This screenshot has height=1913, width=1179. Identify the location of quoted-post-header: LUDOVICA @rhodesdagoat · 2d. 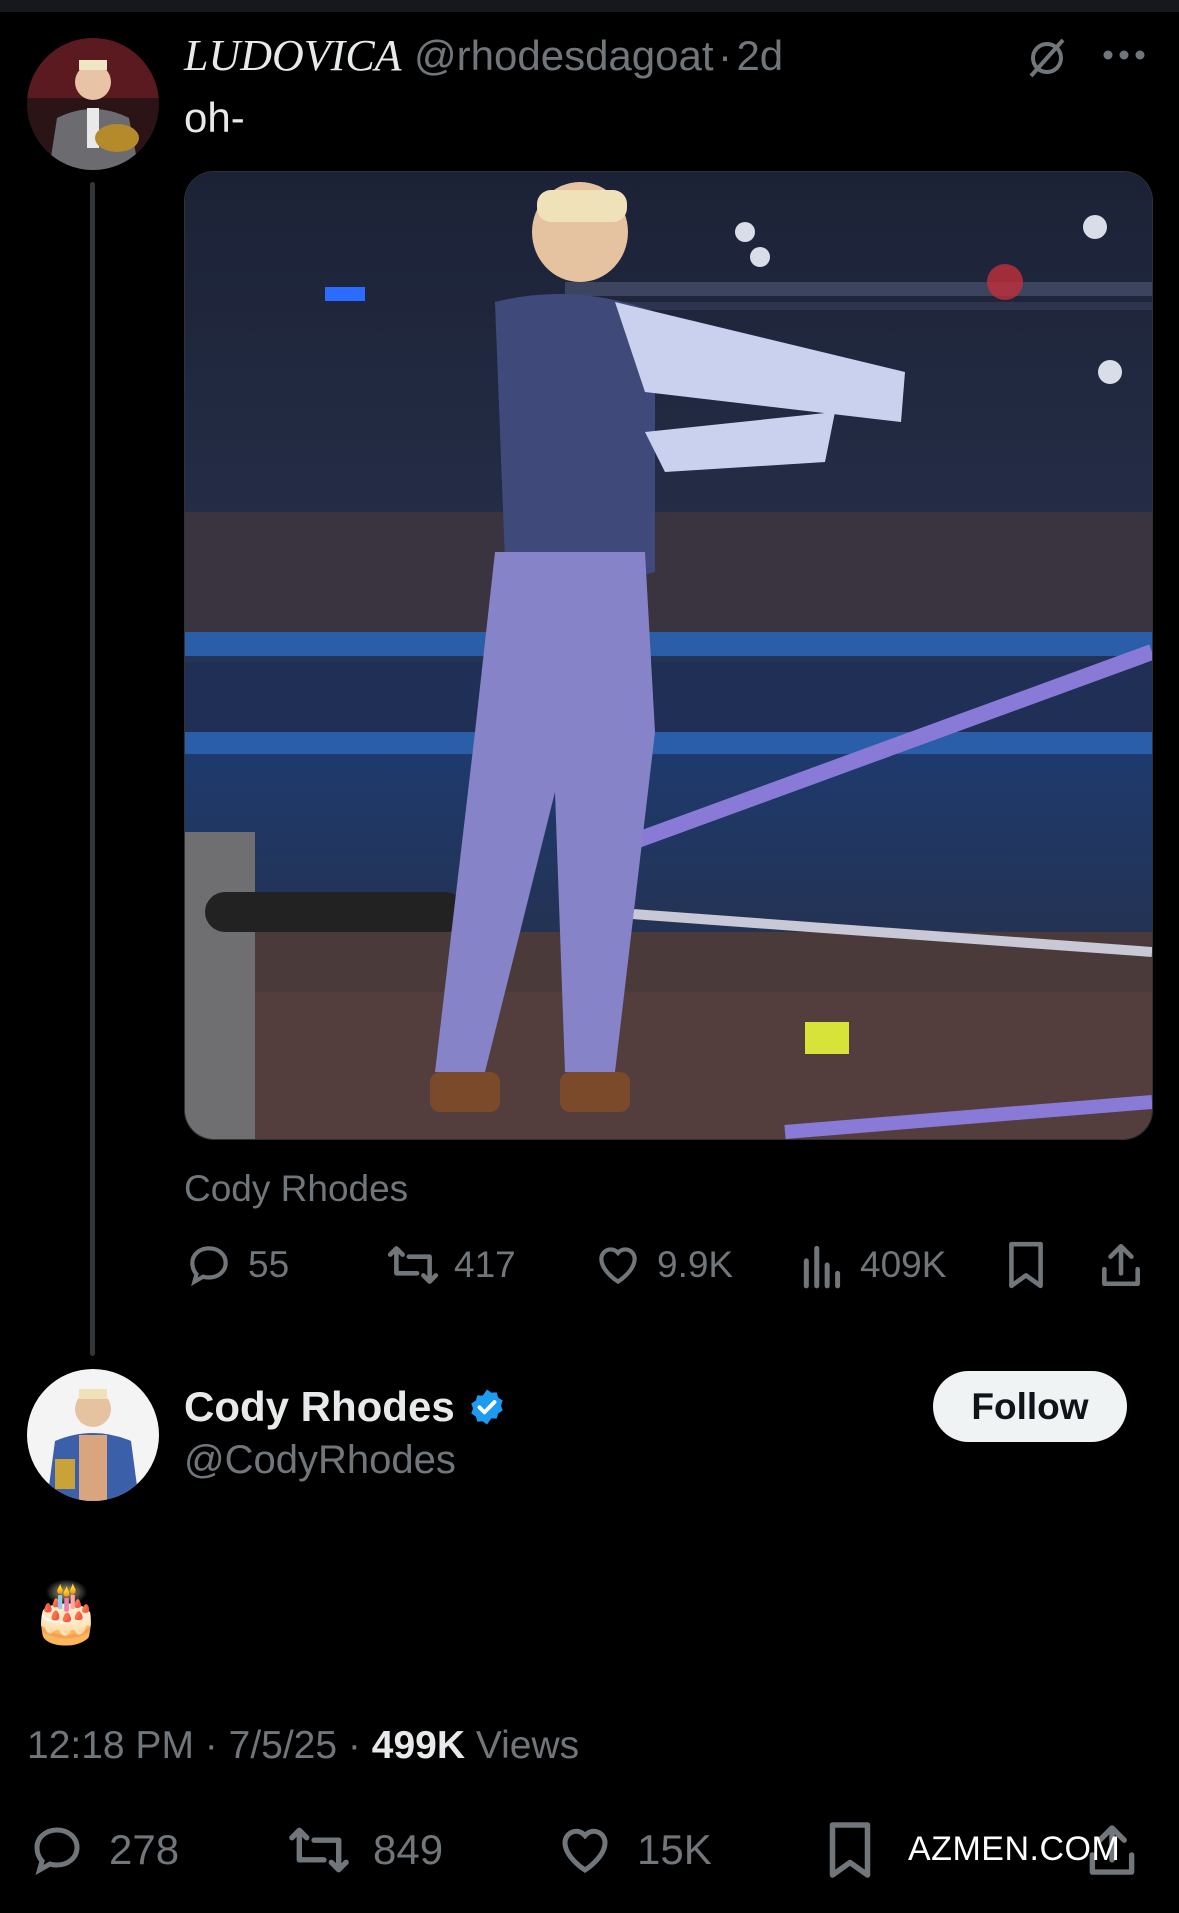
(483, 55).